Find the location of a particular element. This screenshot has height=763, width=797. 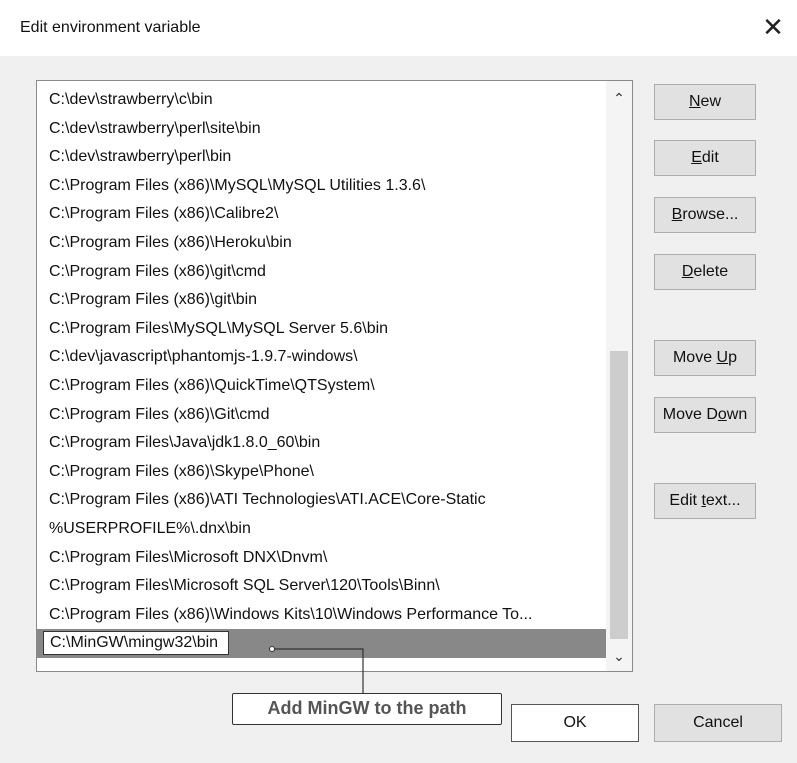

annotation-callout: Add MinGW to the path is located at coordinates (367, 709).